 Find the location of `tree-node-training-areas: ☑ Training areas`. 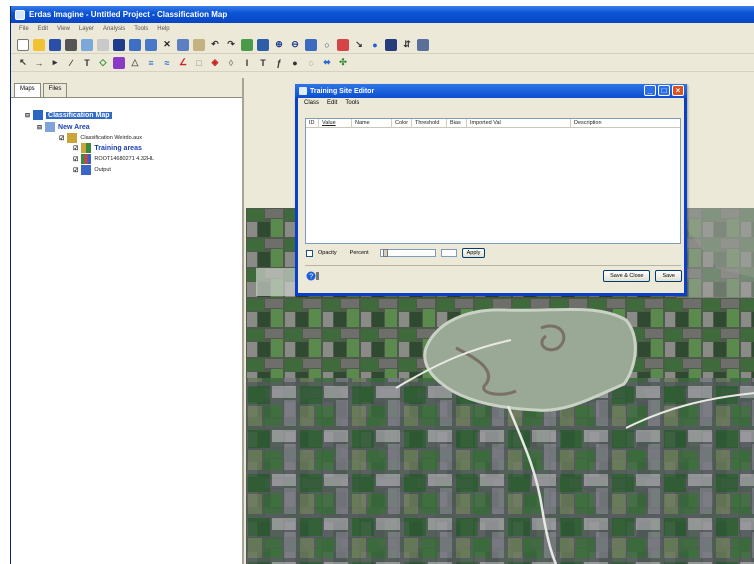

tree-node-training-areas: ☑ Training areas is located at coordinates (107, 148).